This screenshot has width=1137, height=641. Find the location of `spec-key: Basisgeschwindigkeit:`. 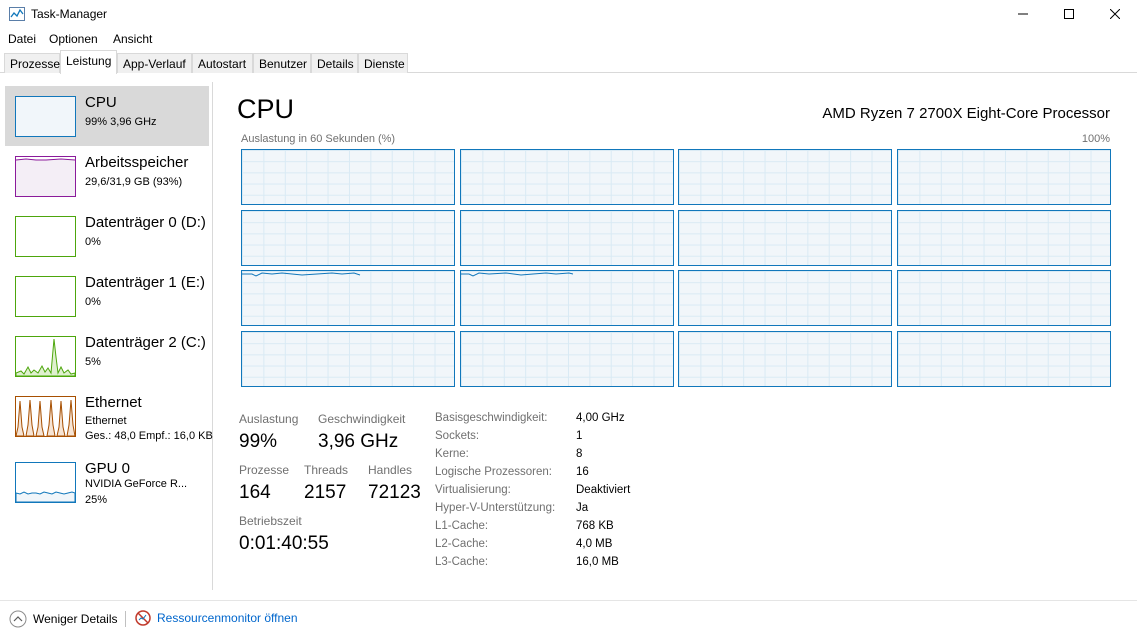

spec-key: Basisgeschwindigkeit: is located at coordinates (491, 418).